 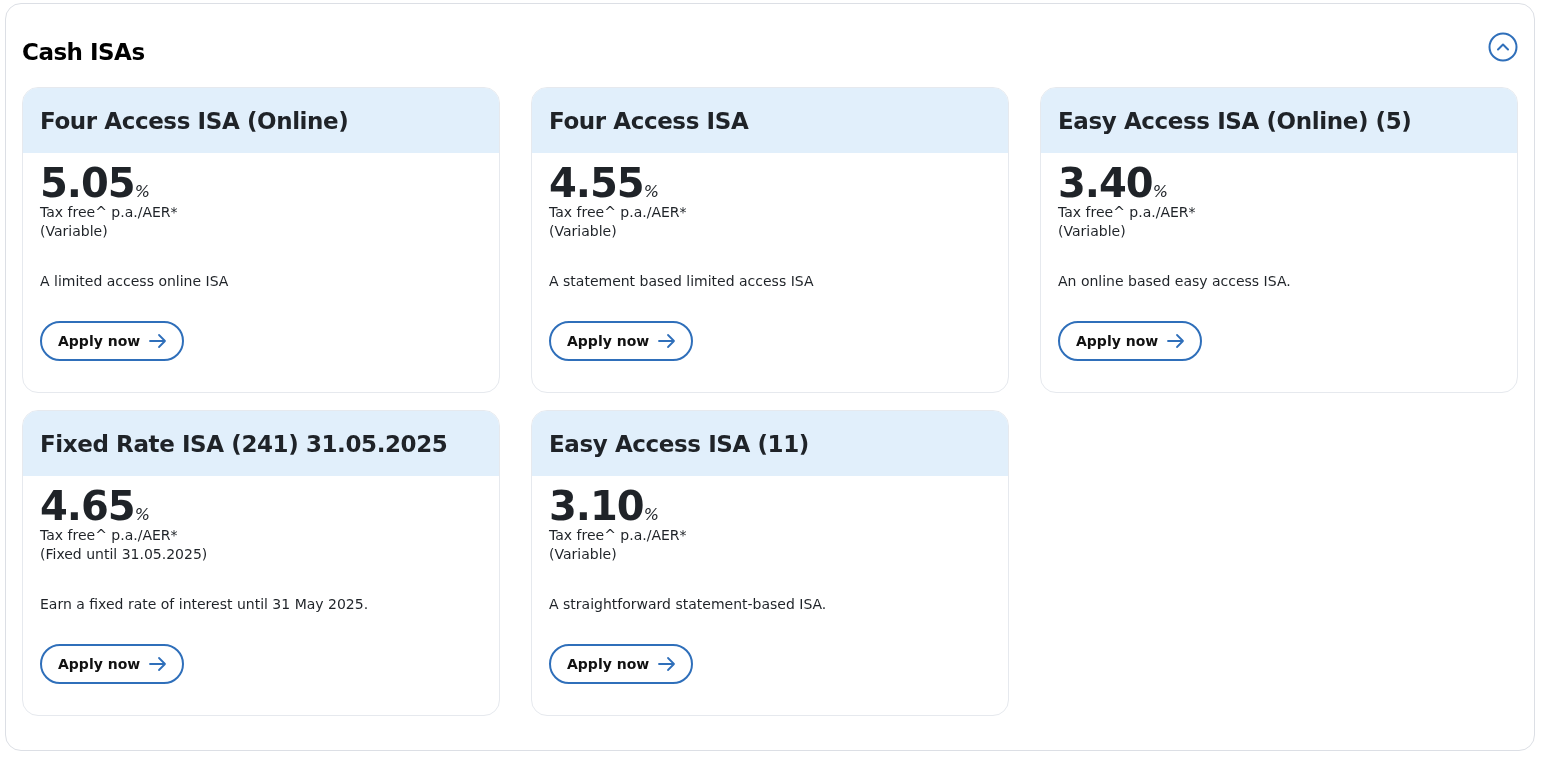 I want to click on product-description: A limited access online ISA, so click(x=135, y=281).